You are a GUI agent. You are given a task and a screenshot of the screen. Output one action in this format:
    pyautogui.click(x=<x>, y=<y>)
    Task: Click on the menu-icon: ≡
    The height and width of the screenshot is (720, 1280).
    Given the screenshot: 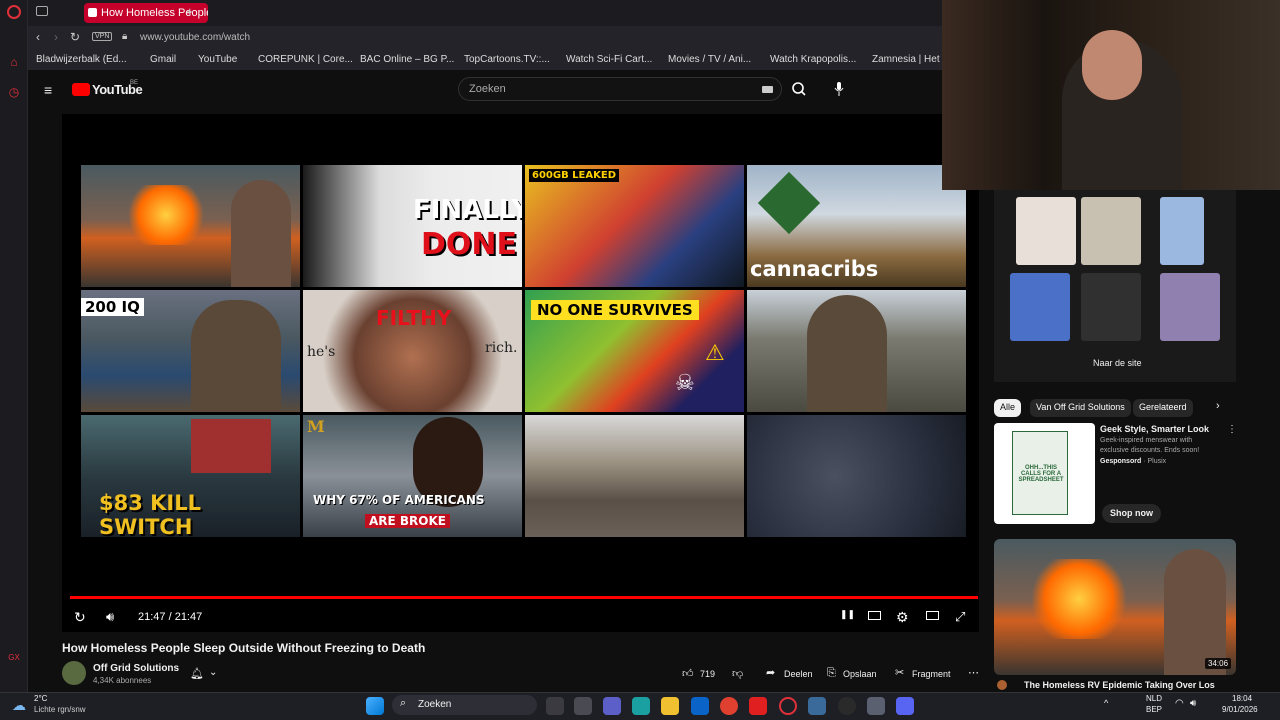 What is the action you would take?
    pyautogui.click(x=48, y=90)
    